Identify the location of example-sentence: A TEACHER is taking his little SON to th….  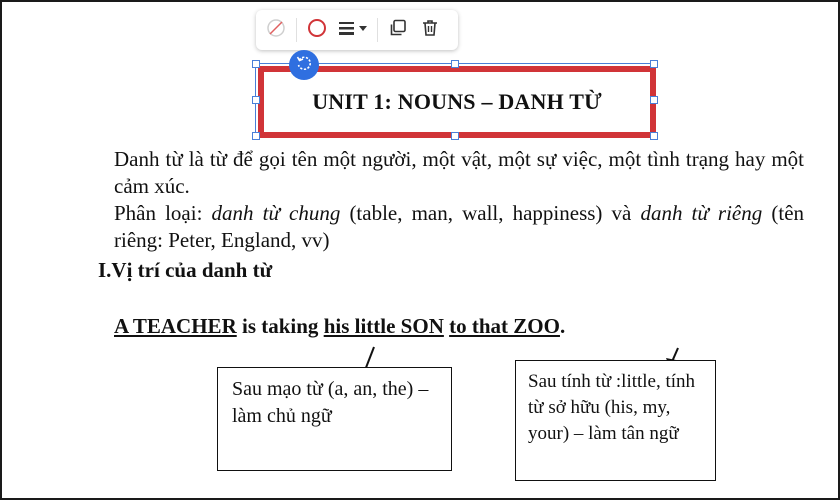
(339, 326).